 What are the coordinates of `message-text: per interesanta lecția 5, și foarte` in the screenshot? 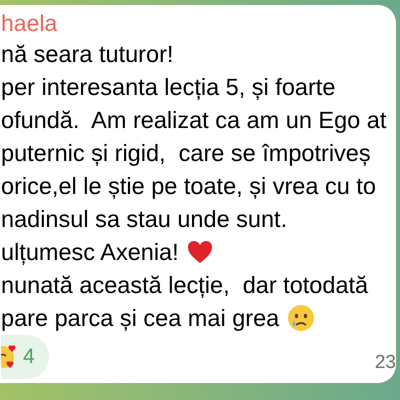 It's located at (168, 87).